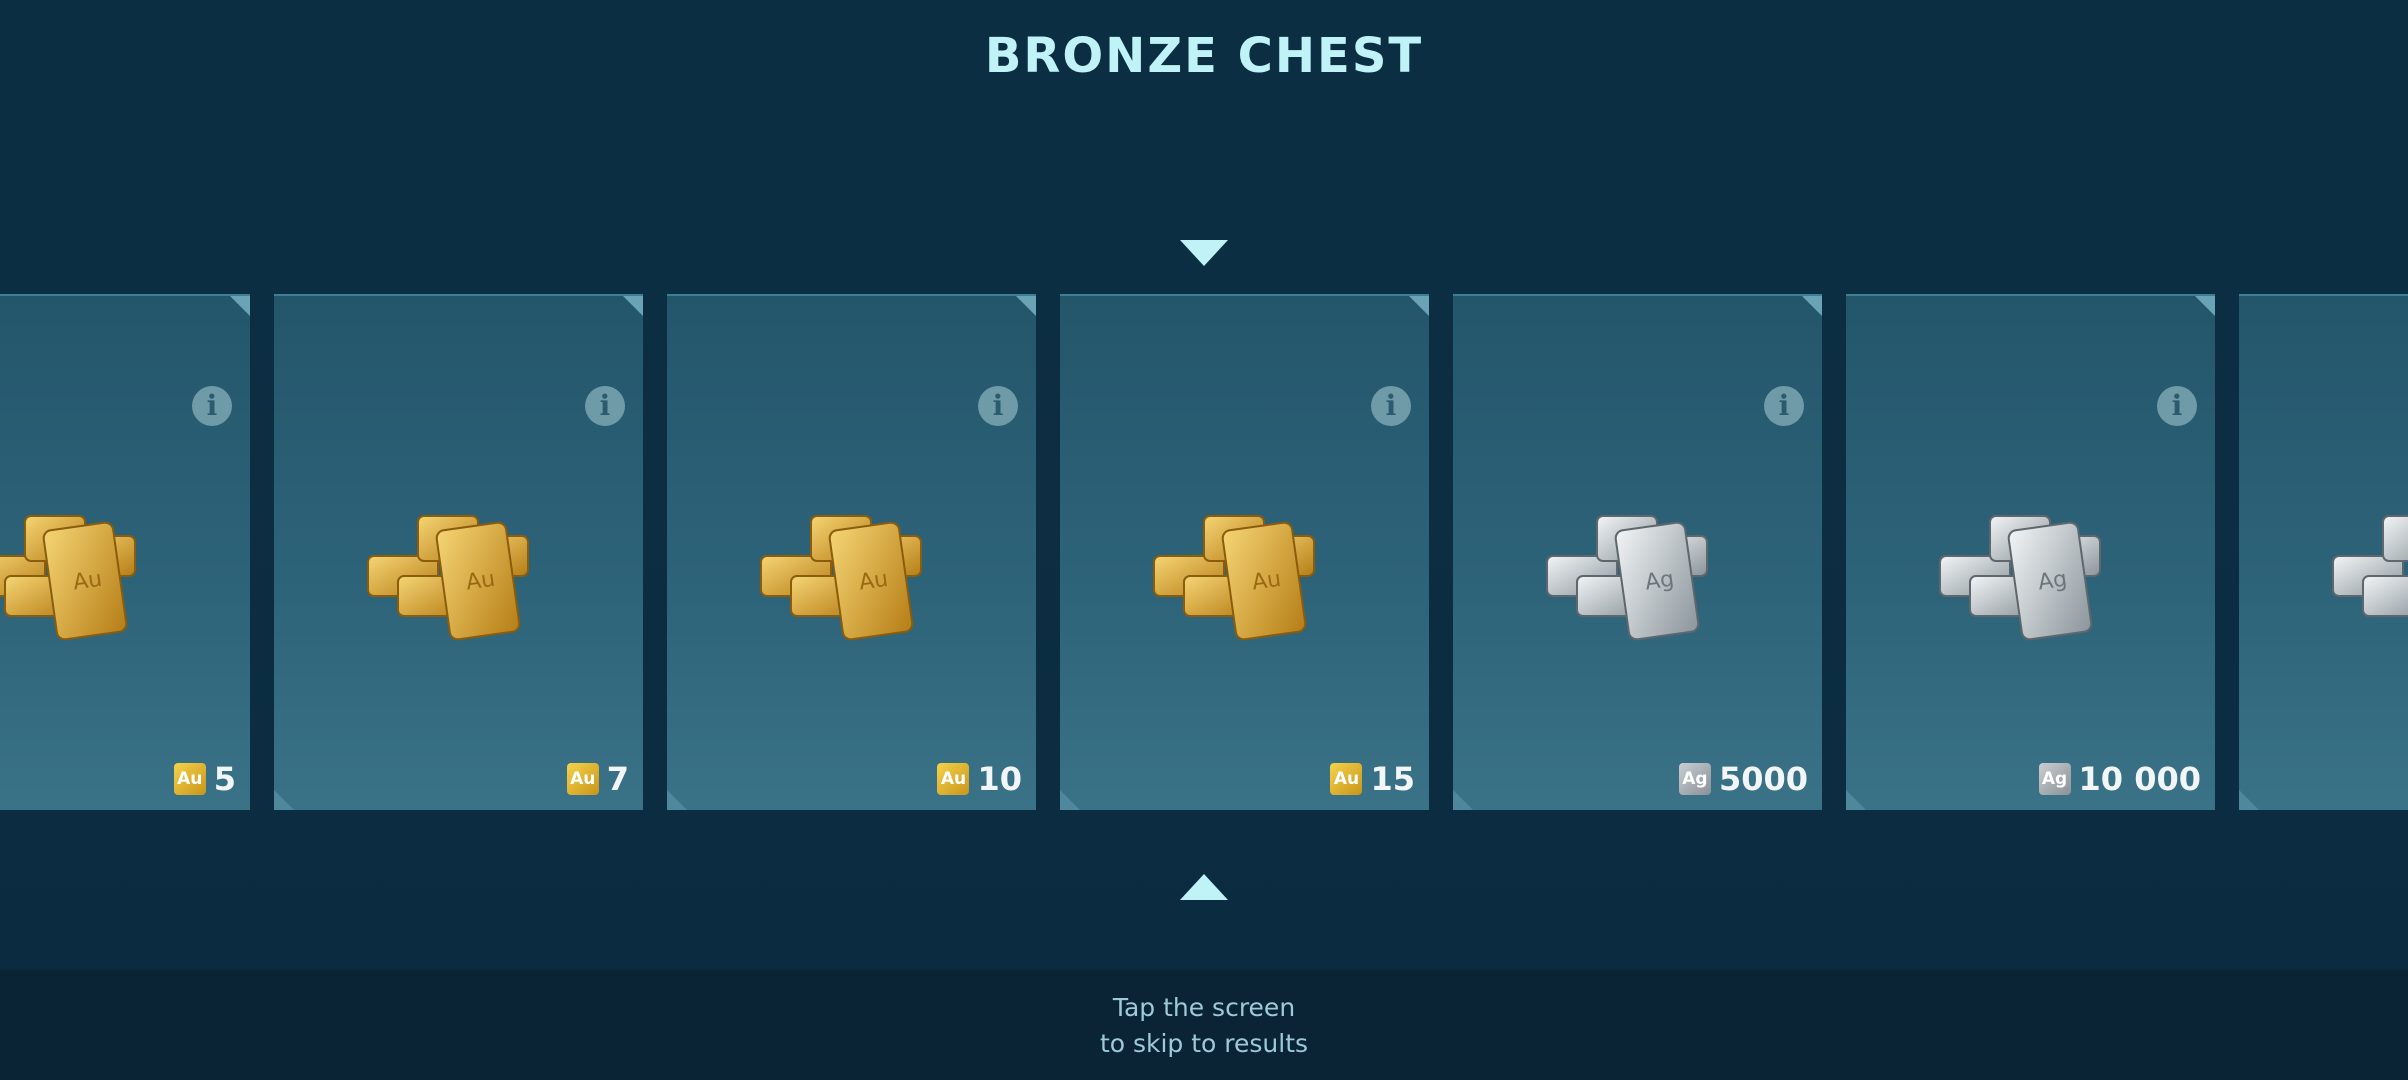 The height and width of the screenshot is (1080, 2408). I want to click on reward-card: i Au Au 15, so click(1244, 552).